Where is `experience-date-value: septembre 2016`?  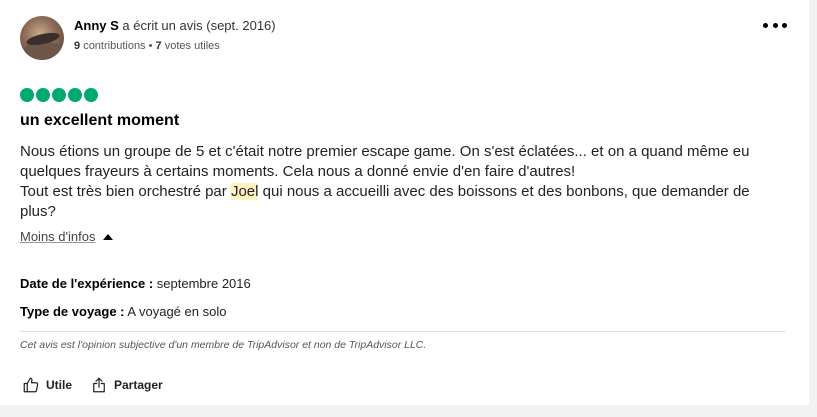
experience-date-value: septembre 2016 is located at coordinates (203, 283).